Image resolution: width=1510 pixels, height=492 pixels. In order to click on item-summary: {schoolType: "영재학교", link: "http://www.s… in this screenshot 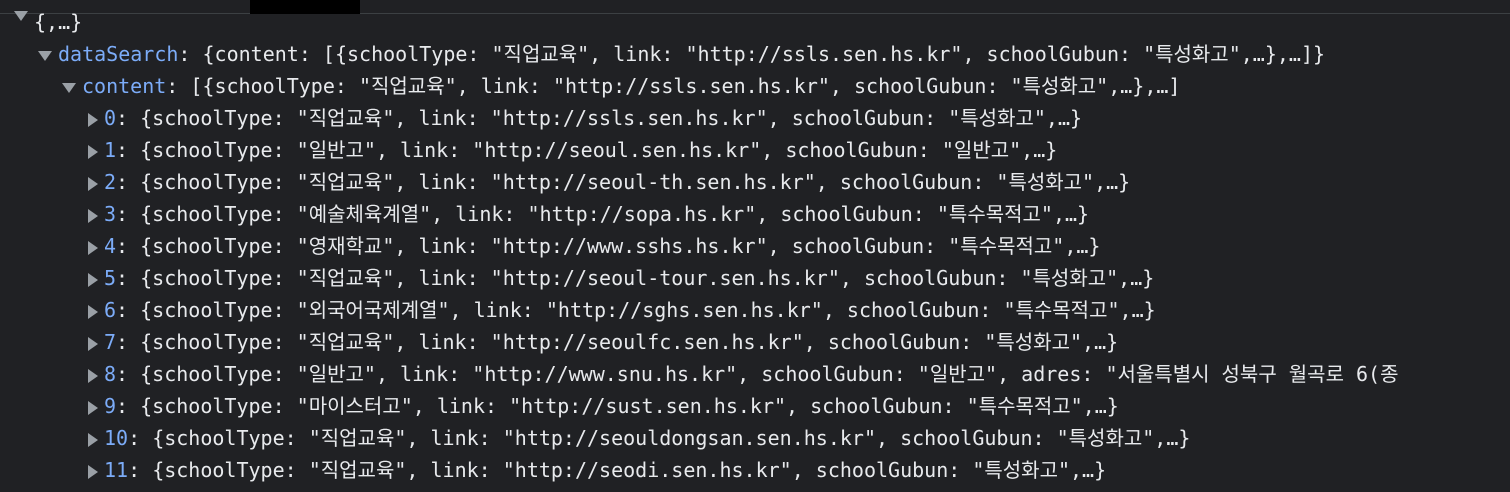, I will do `click(620, 246)`.